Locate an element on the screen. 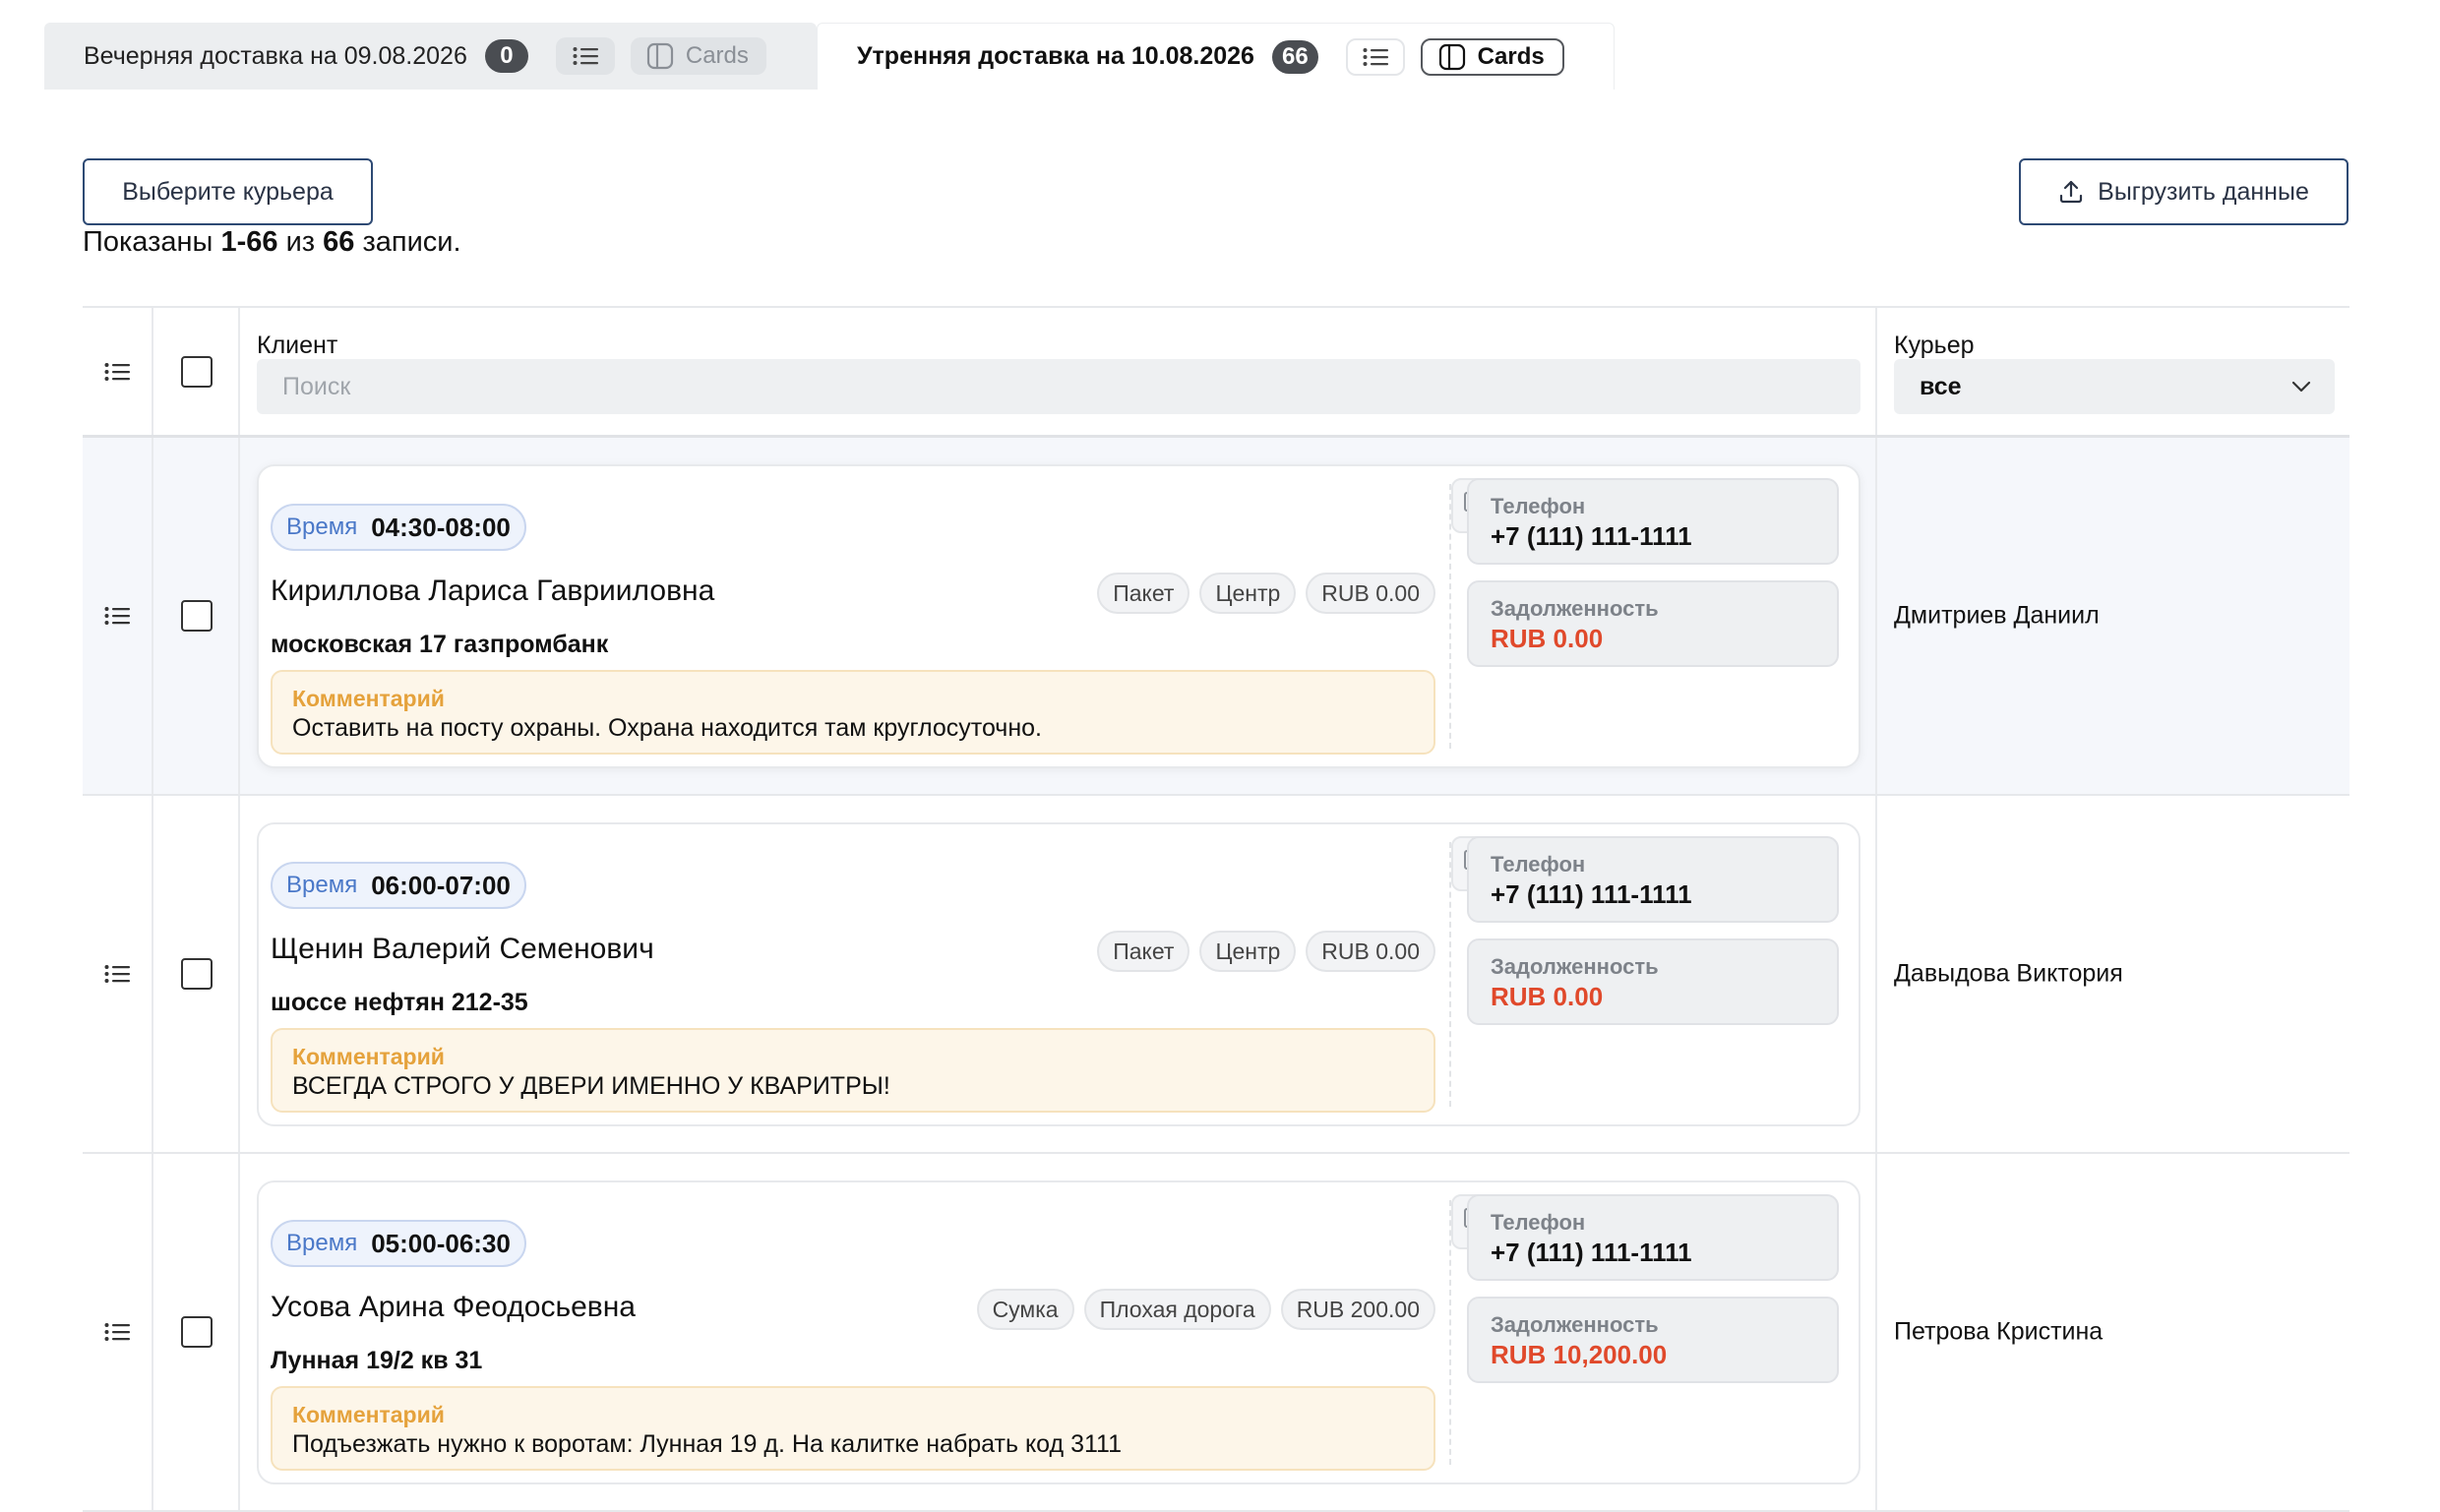  debt-box: Задолженность RUB 10,200.00 is located at coordinates (1653, 1340).